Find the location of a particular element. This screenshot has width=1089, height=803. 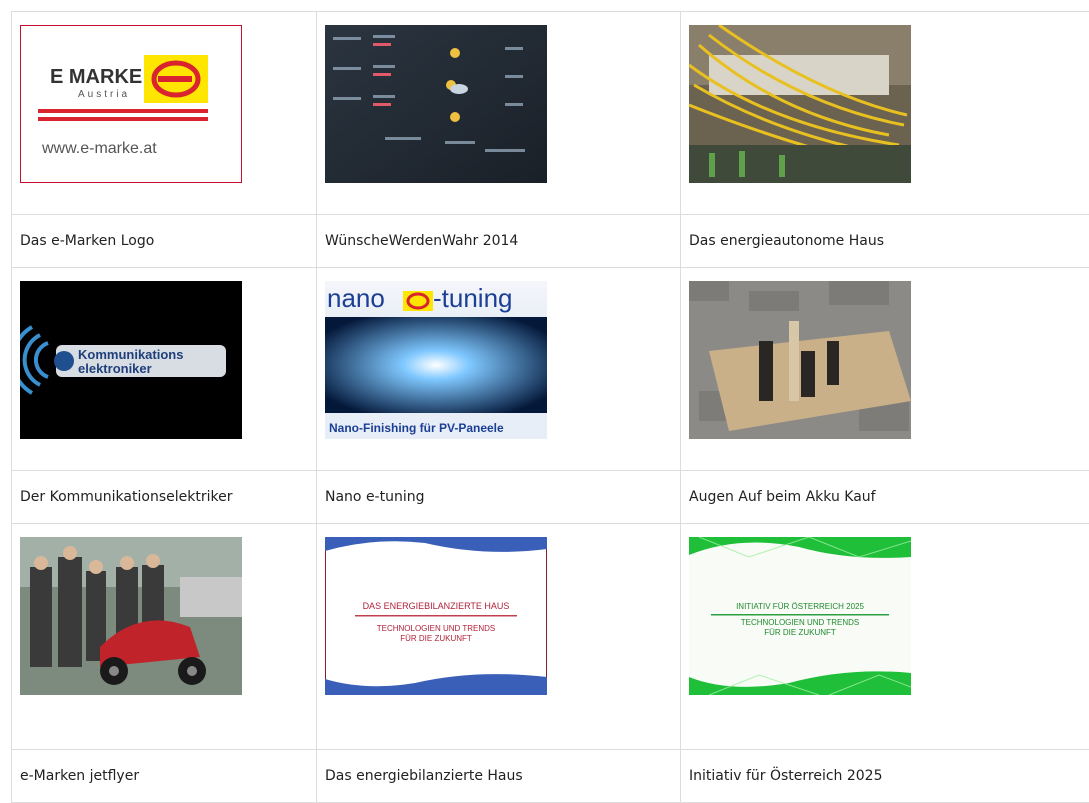

cable-rack-image is located at coordinates (800, 104).